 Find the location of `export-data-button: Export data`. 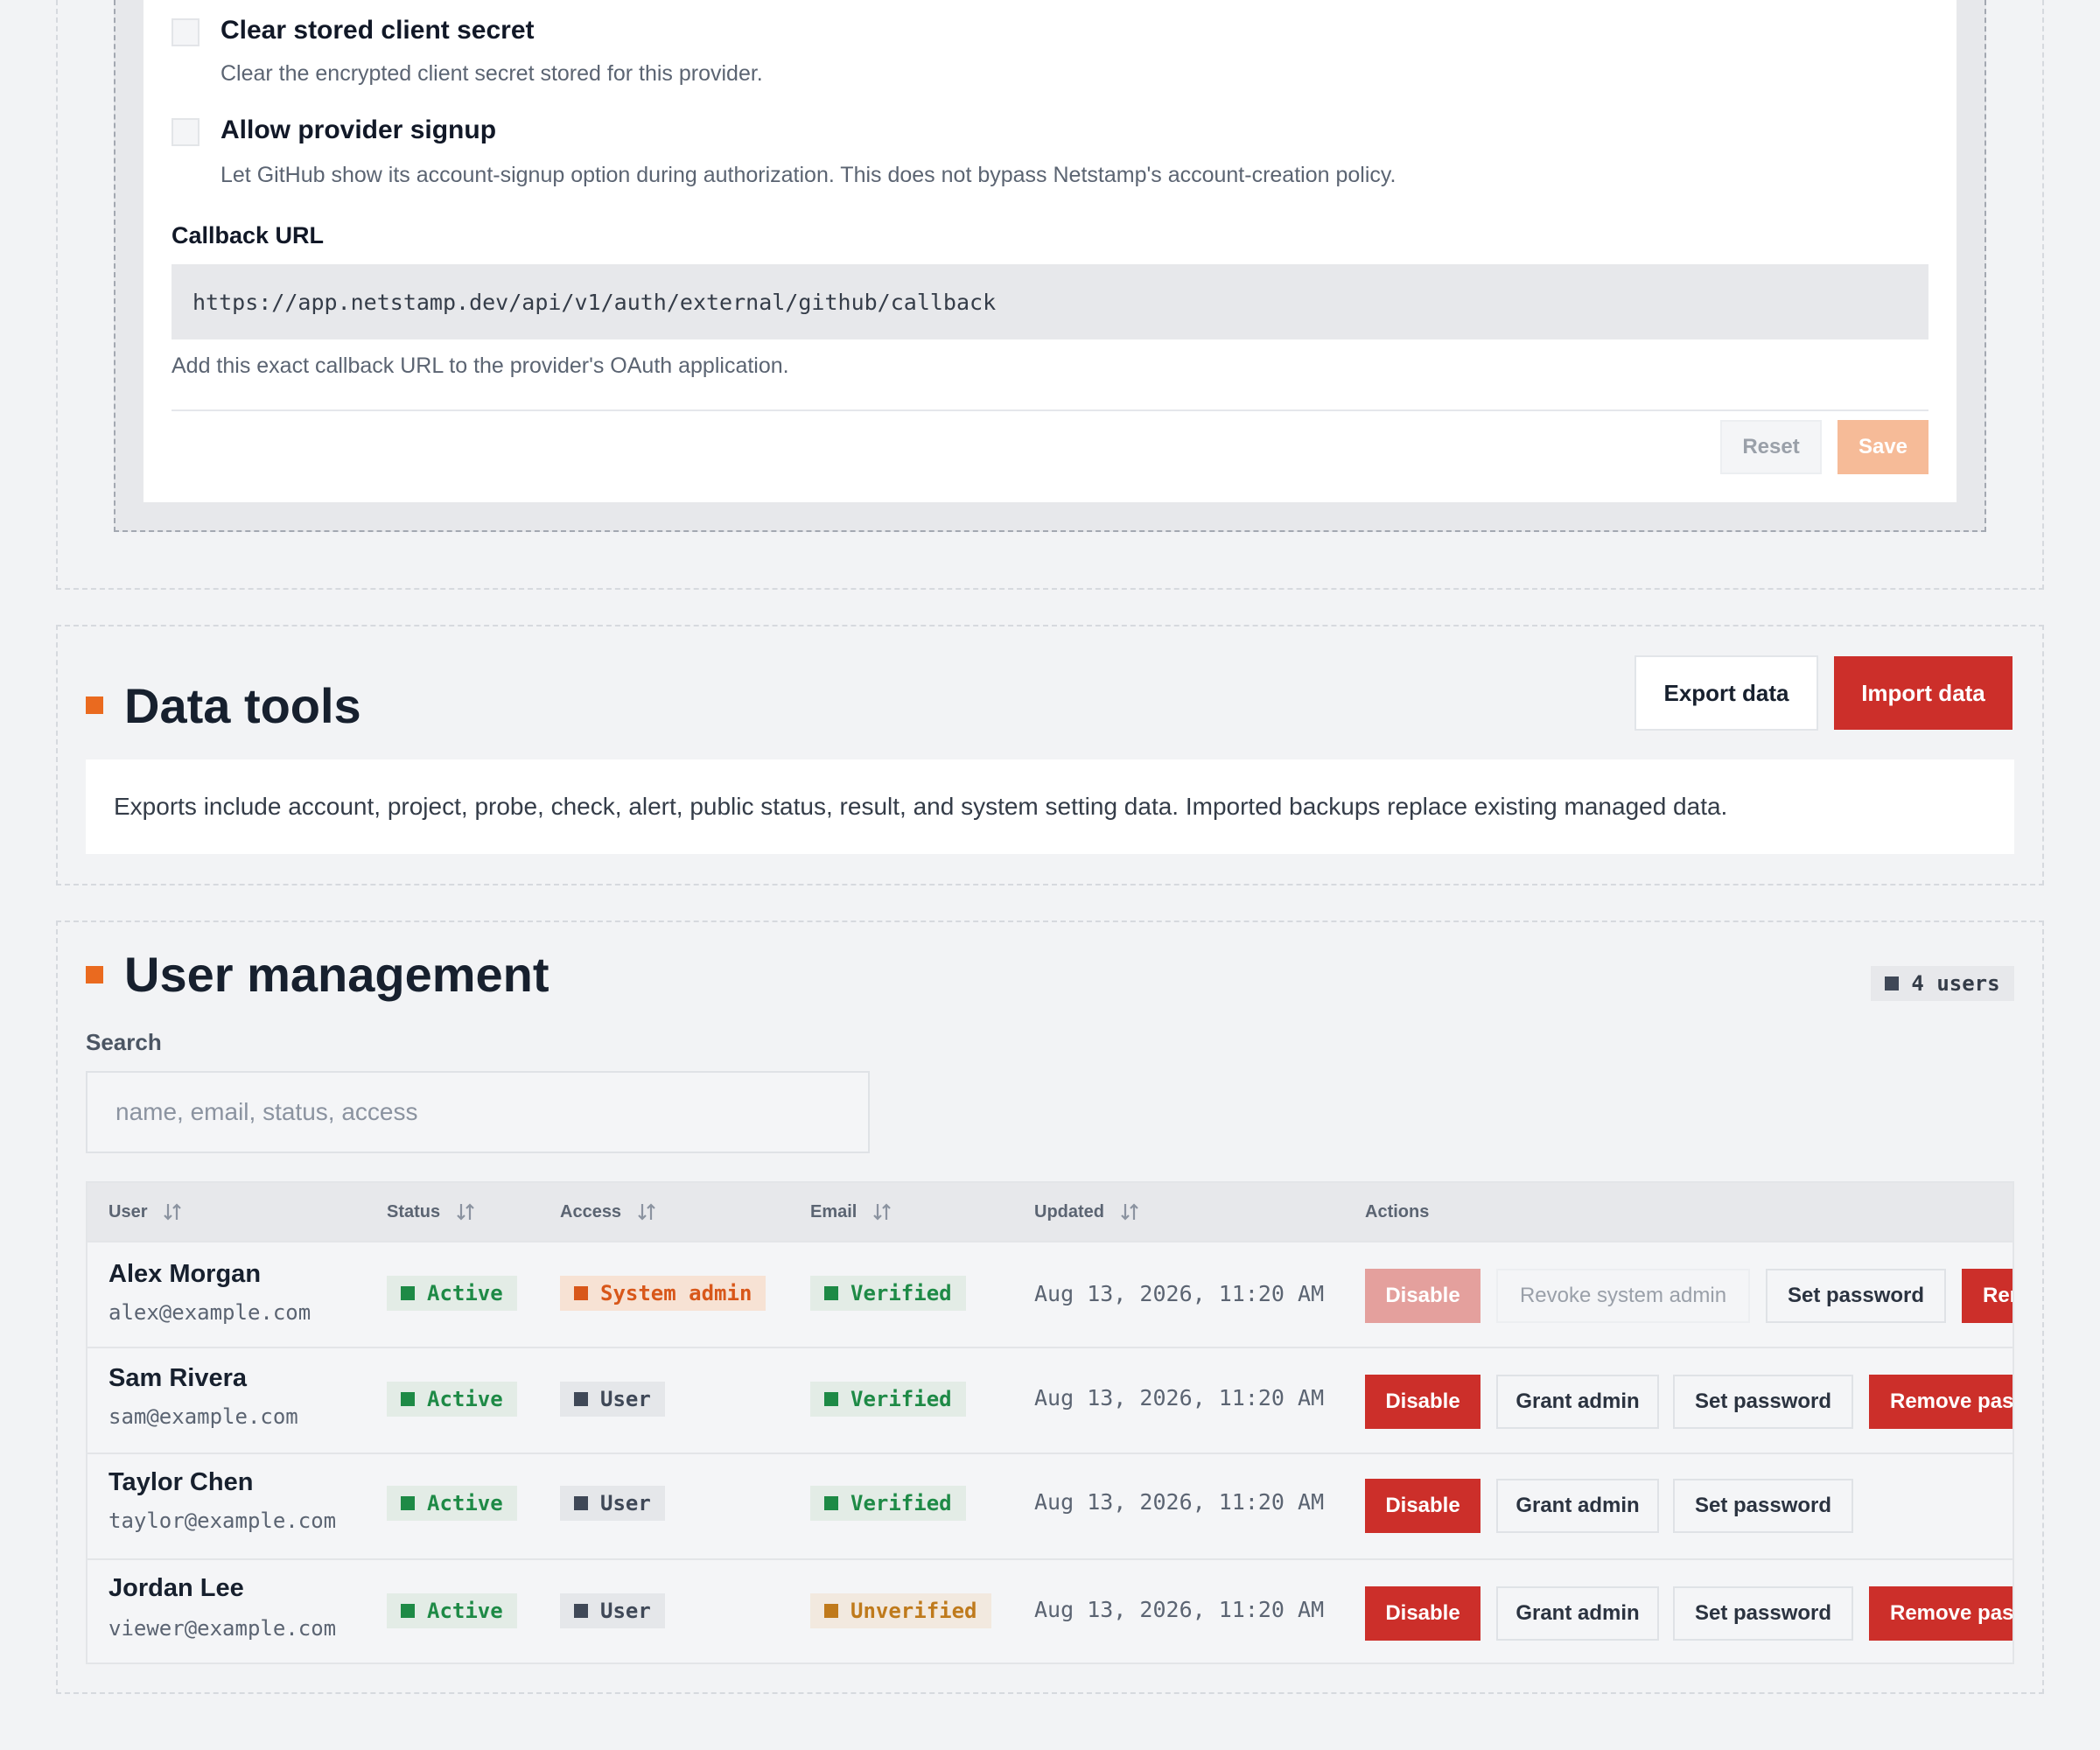

export-data-button: Export data is located at coordinates (1726, 693).